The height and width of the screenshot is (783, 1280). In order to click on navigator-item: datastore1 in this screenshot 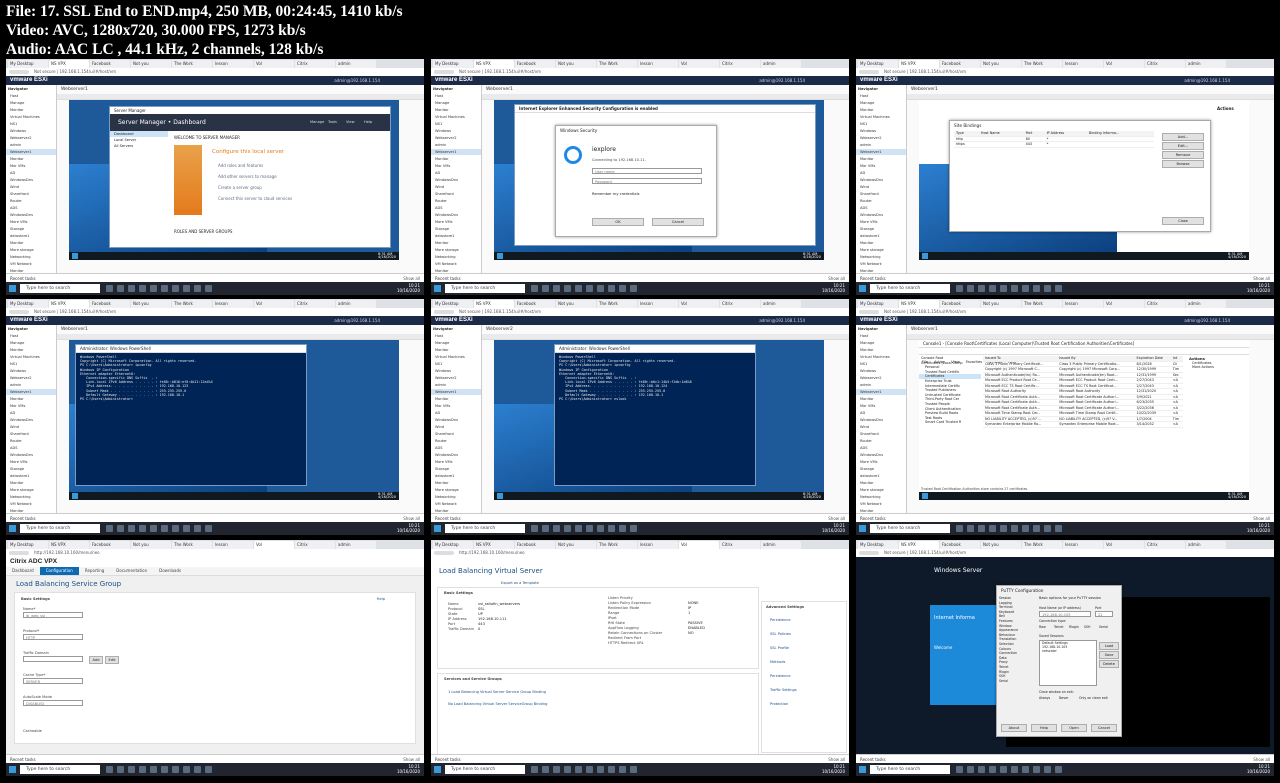, I will do `click(458, 236)`.